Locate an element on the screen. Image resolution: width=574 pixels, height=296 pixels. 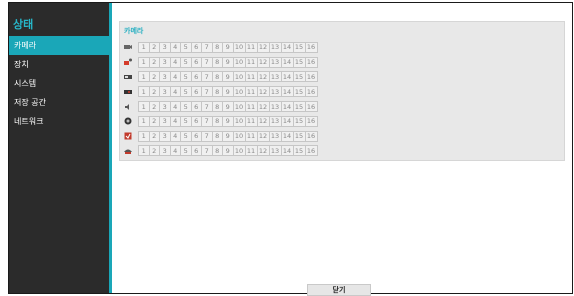
tamper-icon is located at coordinates (128, 121).